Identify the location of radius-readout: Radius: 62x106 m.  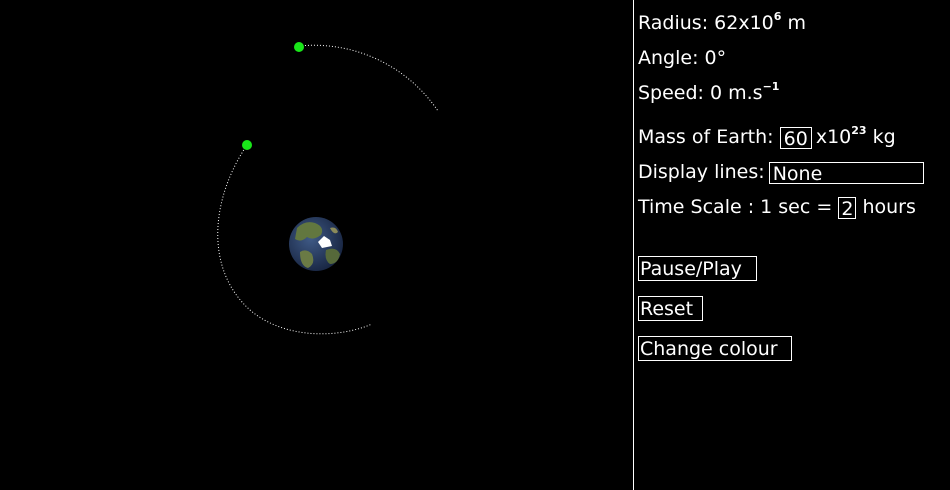
(722, 21).